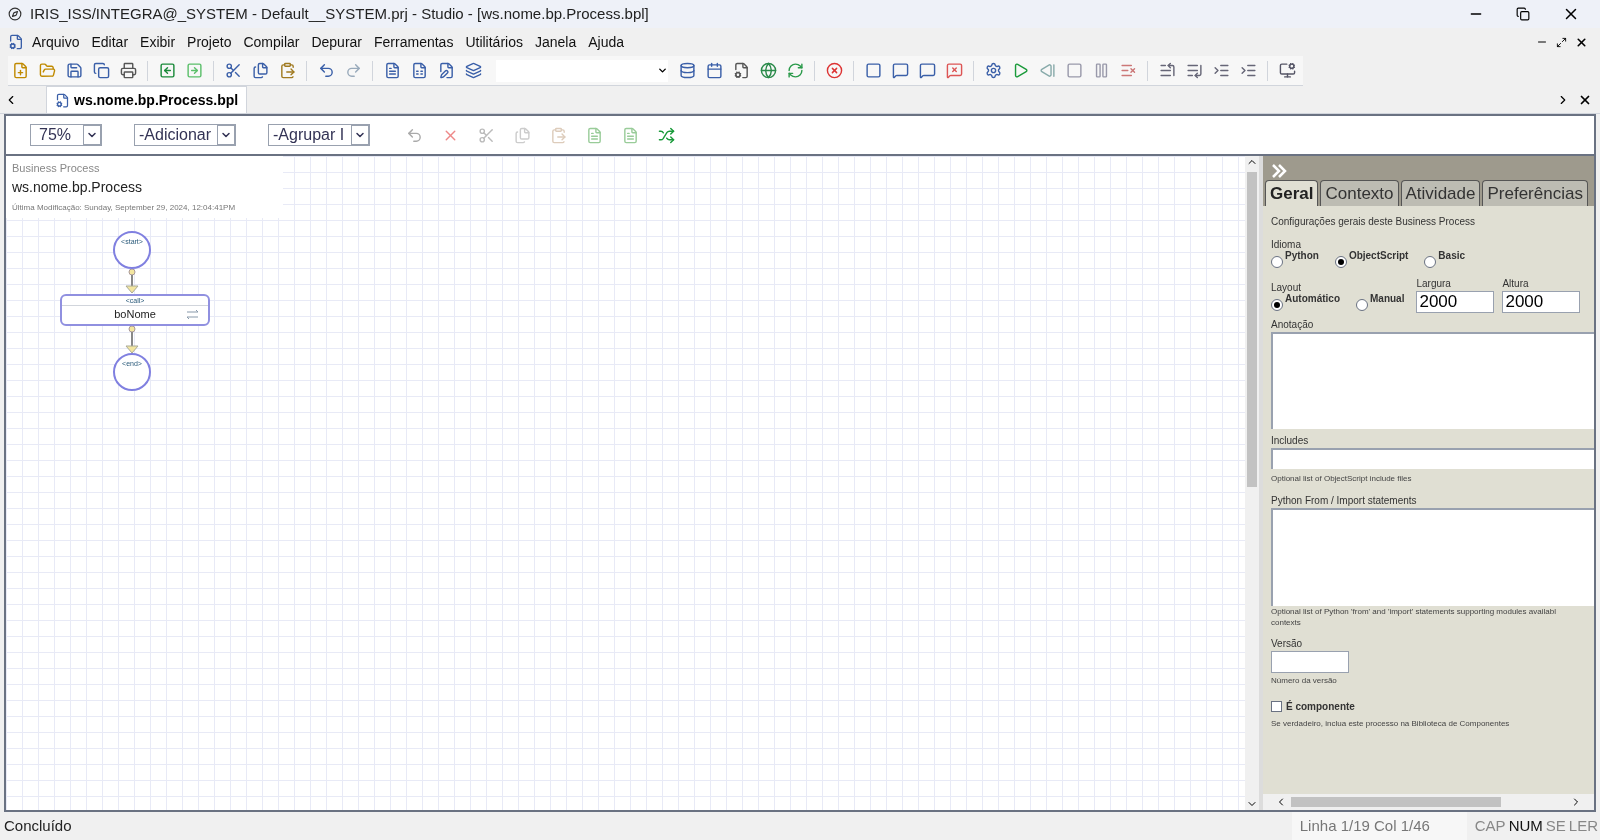 This screenshot has width=1600, height=840. Describe the element at coordinates (1378, 256) in the screenshot. I see `radio-label: ObjectScript` at that location.